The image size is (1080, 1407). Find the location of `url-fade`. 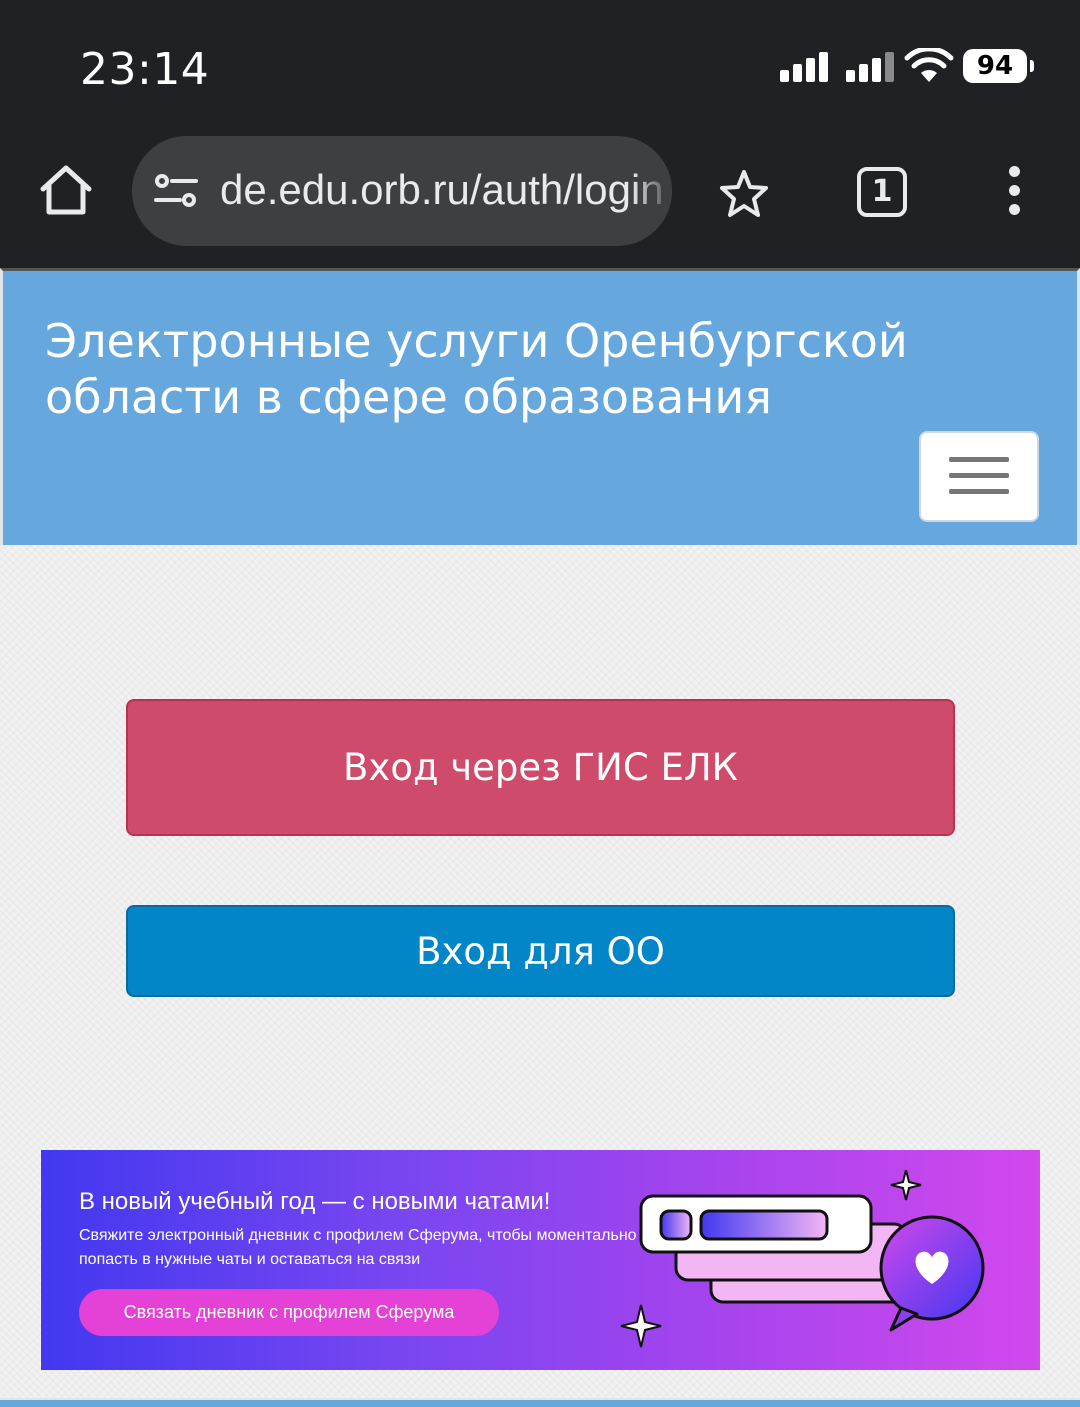

url-fade is located at coordinates (652, 191).